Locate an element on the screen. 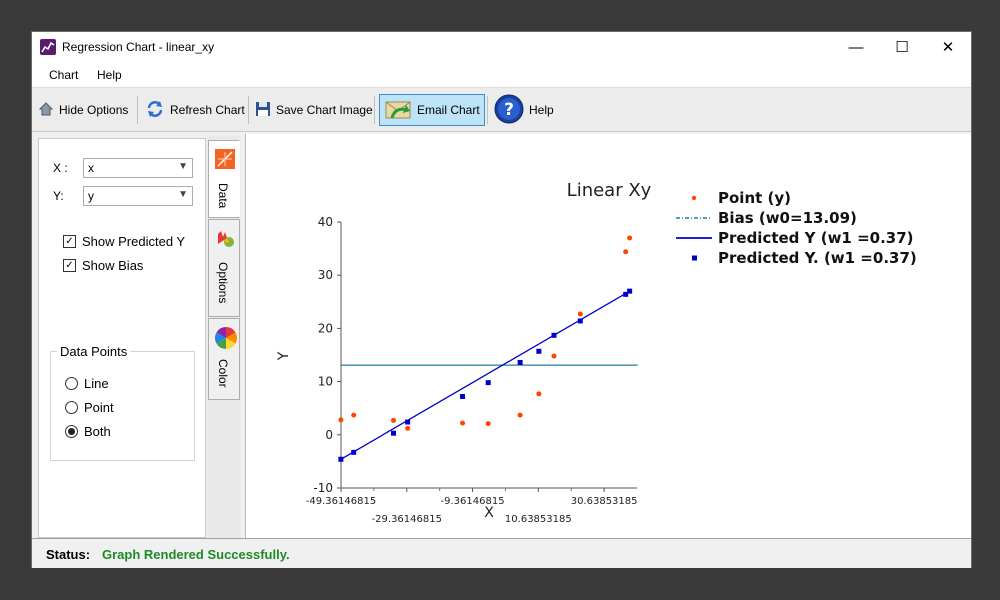  y-tick-label: 20 is located at coordinates (325, 328).